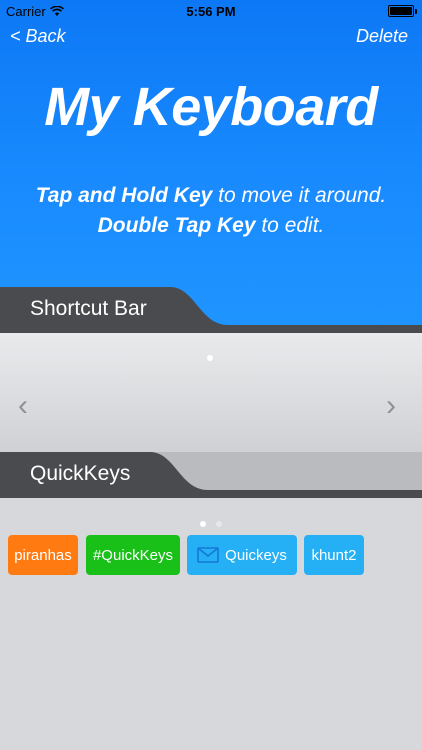  I want to click on instruction-line-2: Double Tap Key to edit., so click(211, 225).